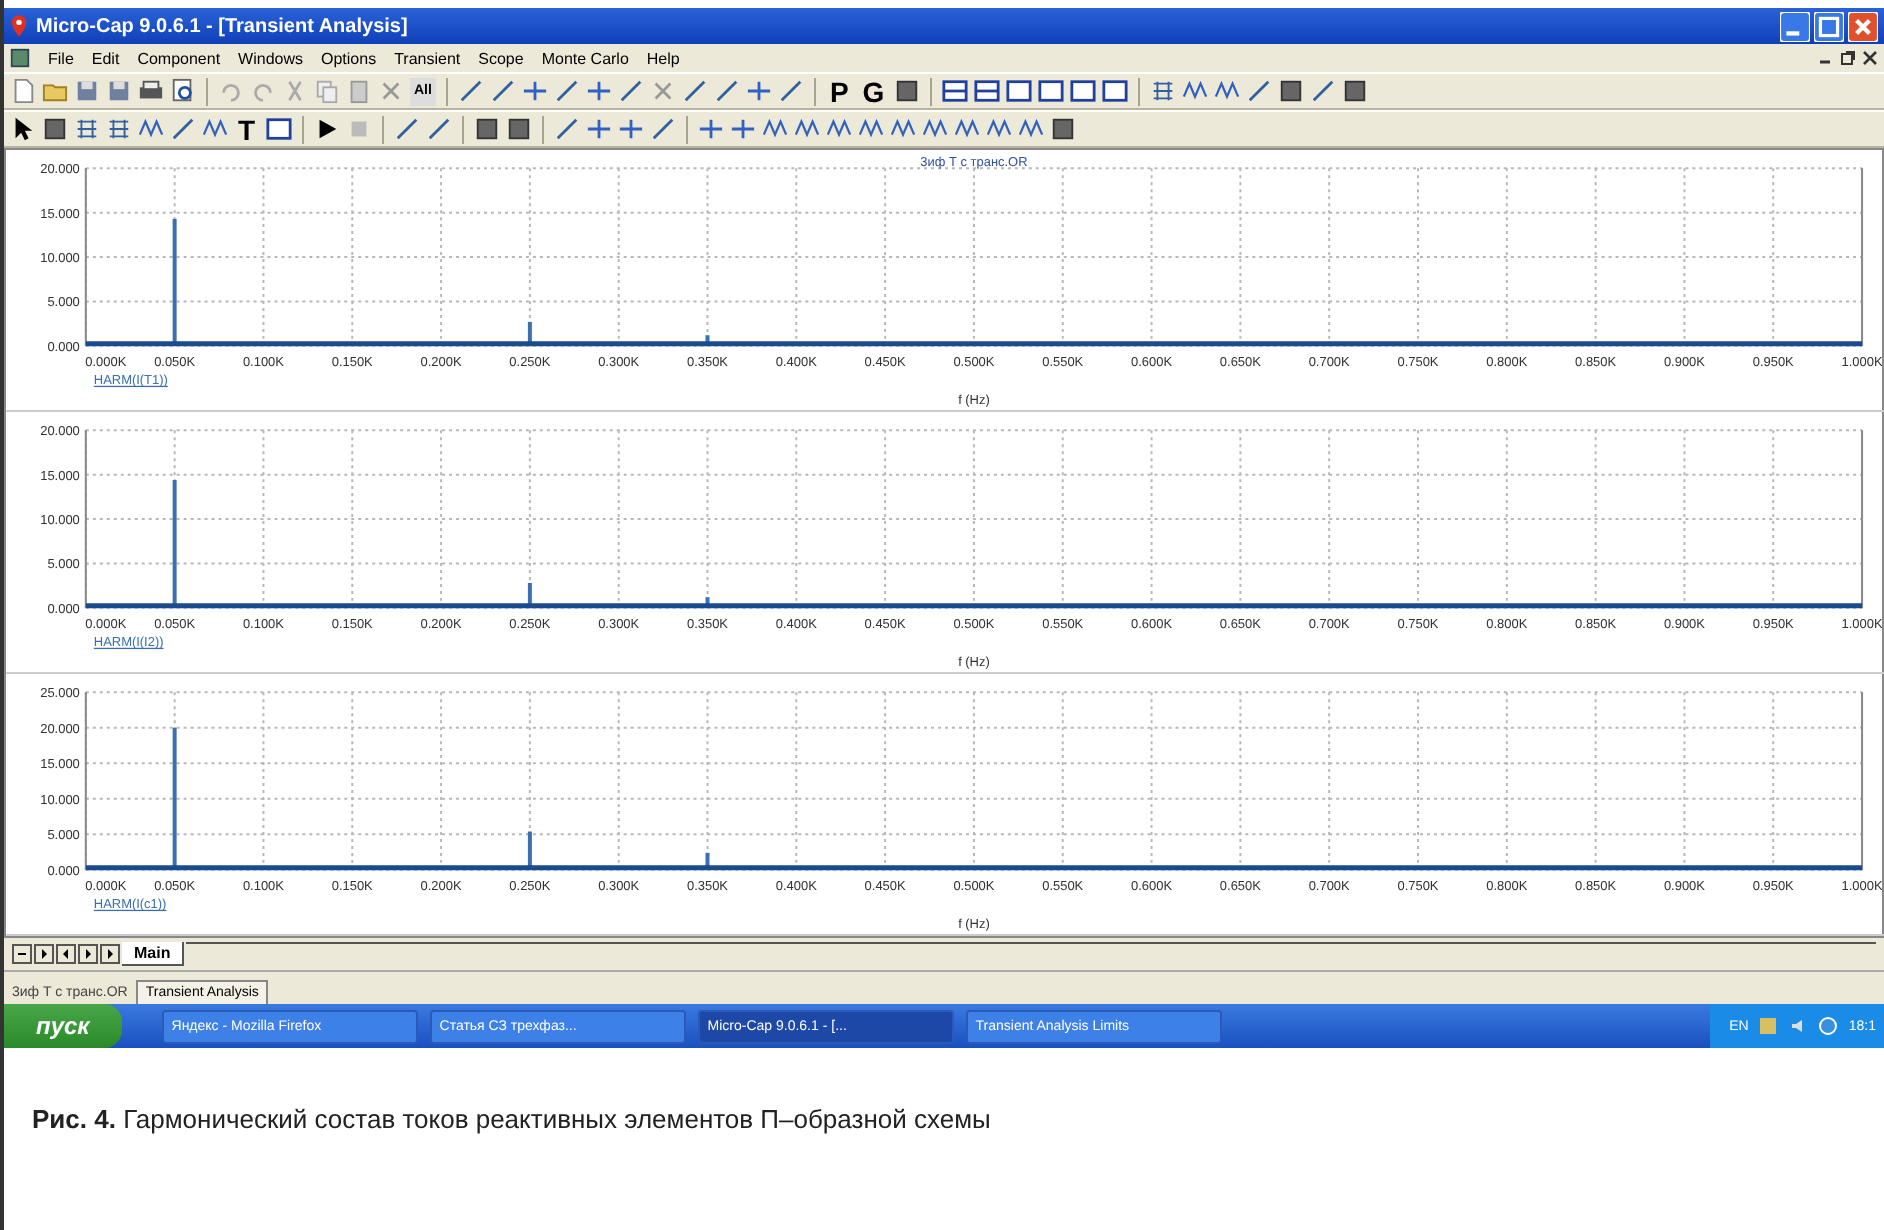  Describe the element at coordinates (20, 58) in the screenshot. I see `document-icon` at that location.